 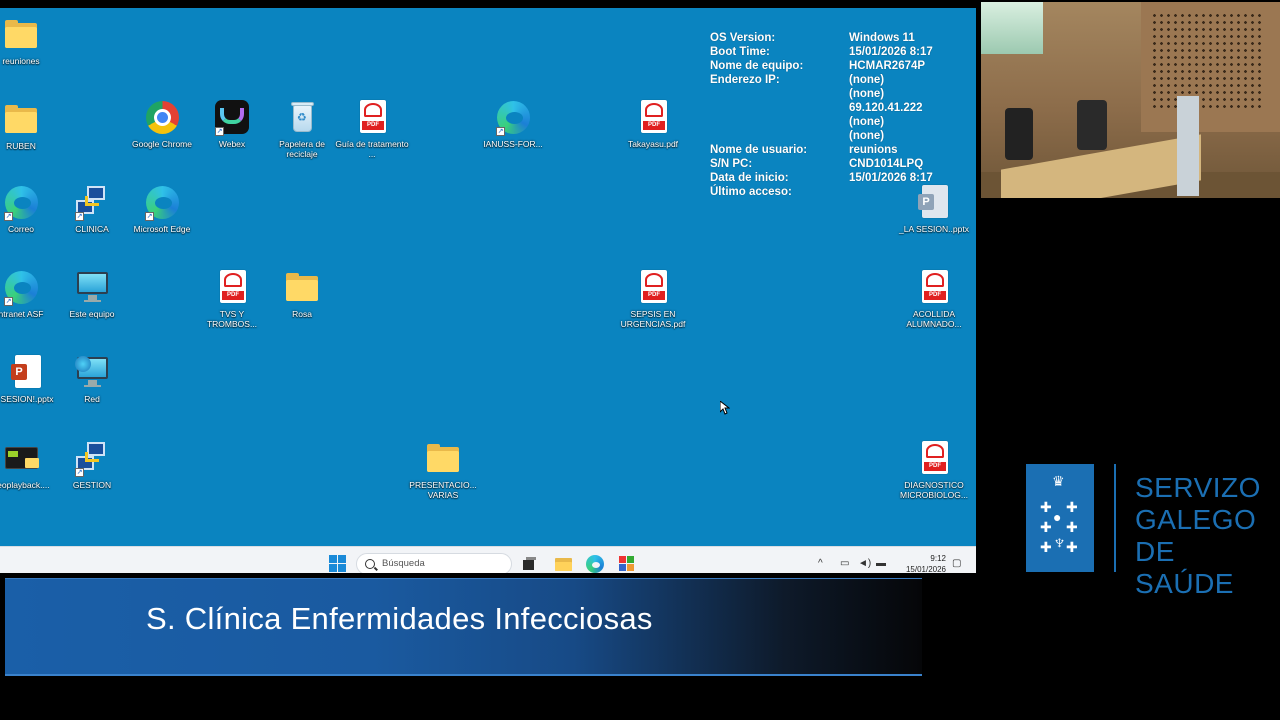 I want to click on session-title-banner: S. Clínica Enfermidades Infecciosas, so click(x=463, y=627).